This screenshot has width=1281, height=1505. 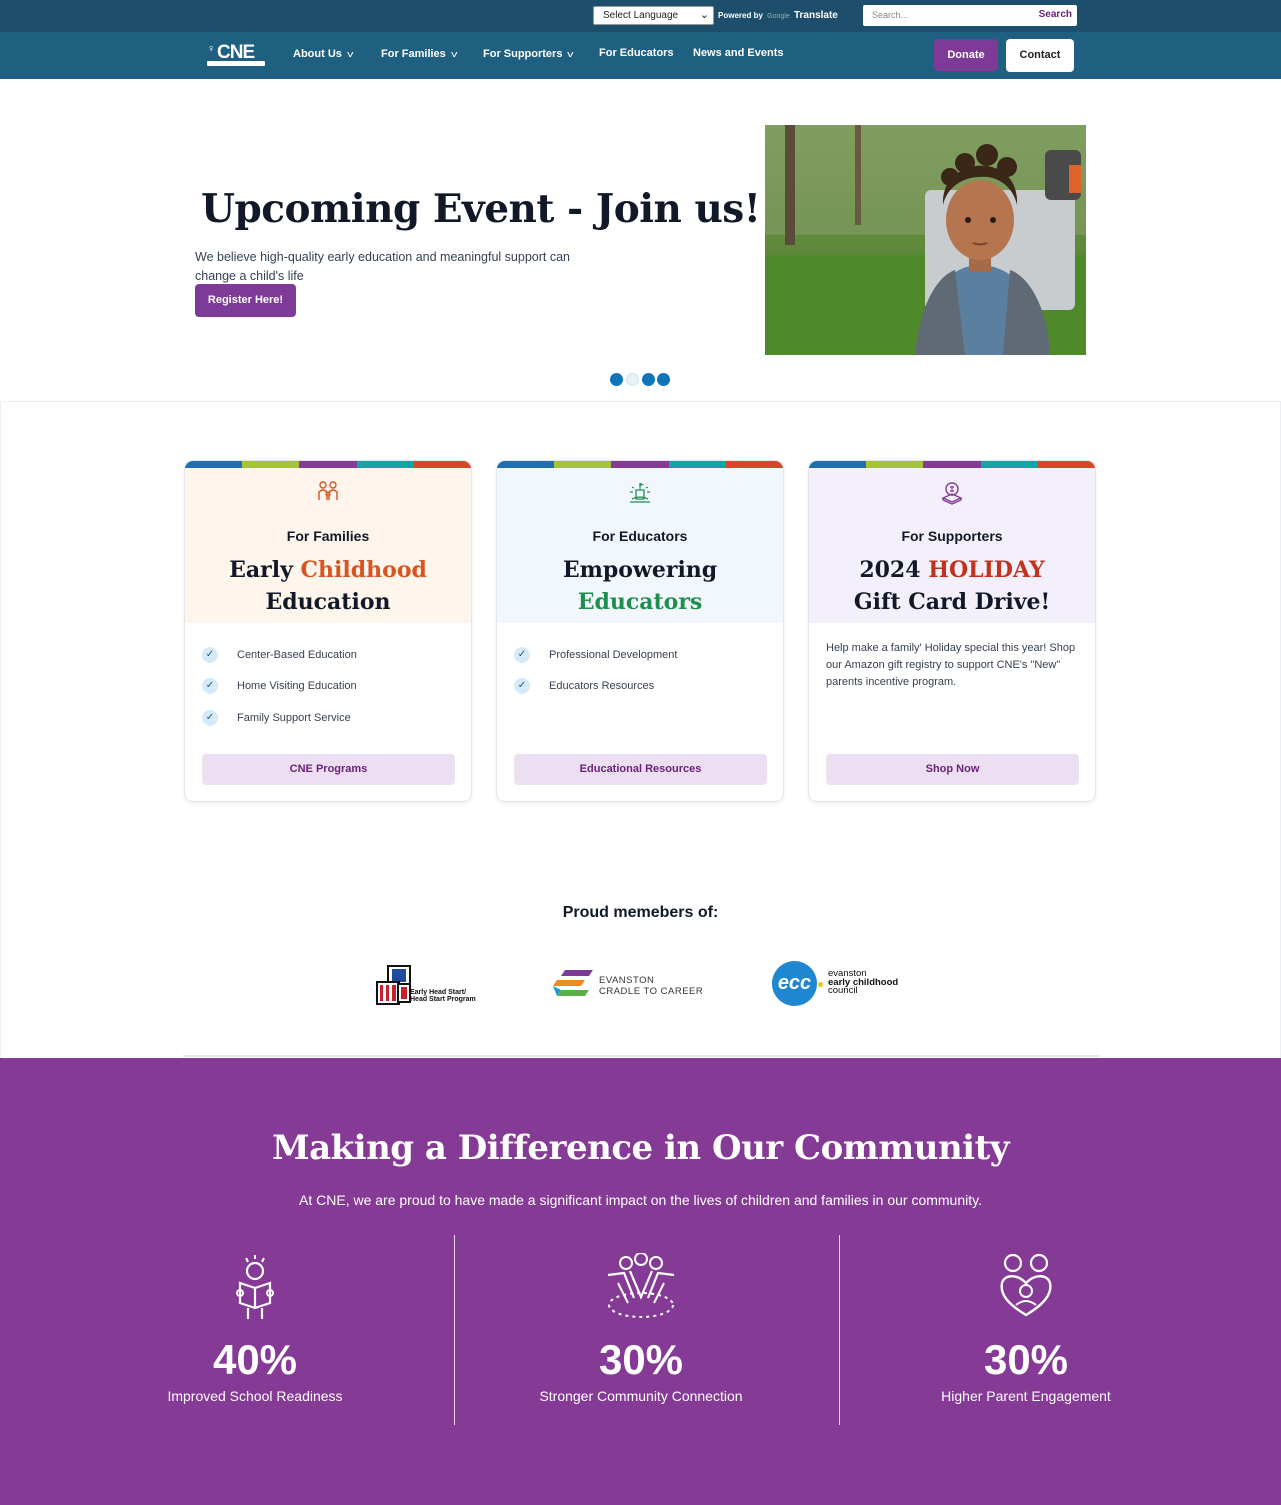 I want to click on child-reading-icon, so click(x=255, y=1287).